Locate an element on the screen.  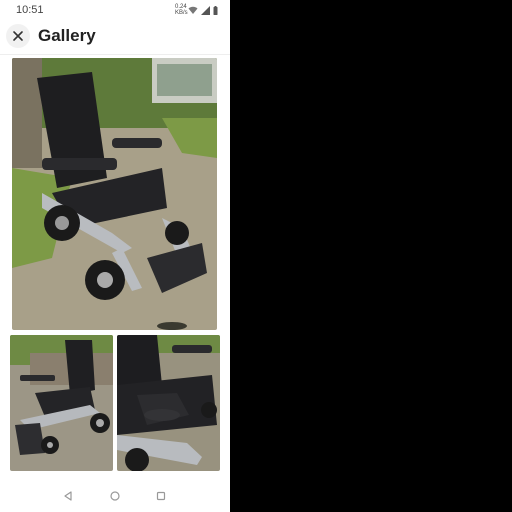
recents-button is located at coordinates (161, 496).